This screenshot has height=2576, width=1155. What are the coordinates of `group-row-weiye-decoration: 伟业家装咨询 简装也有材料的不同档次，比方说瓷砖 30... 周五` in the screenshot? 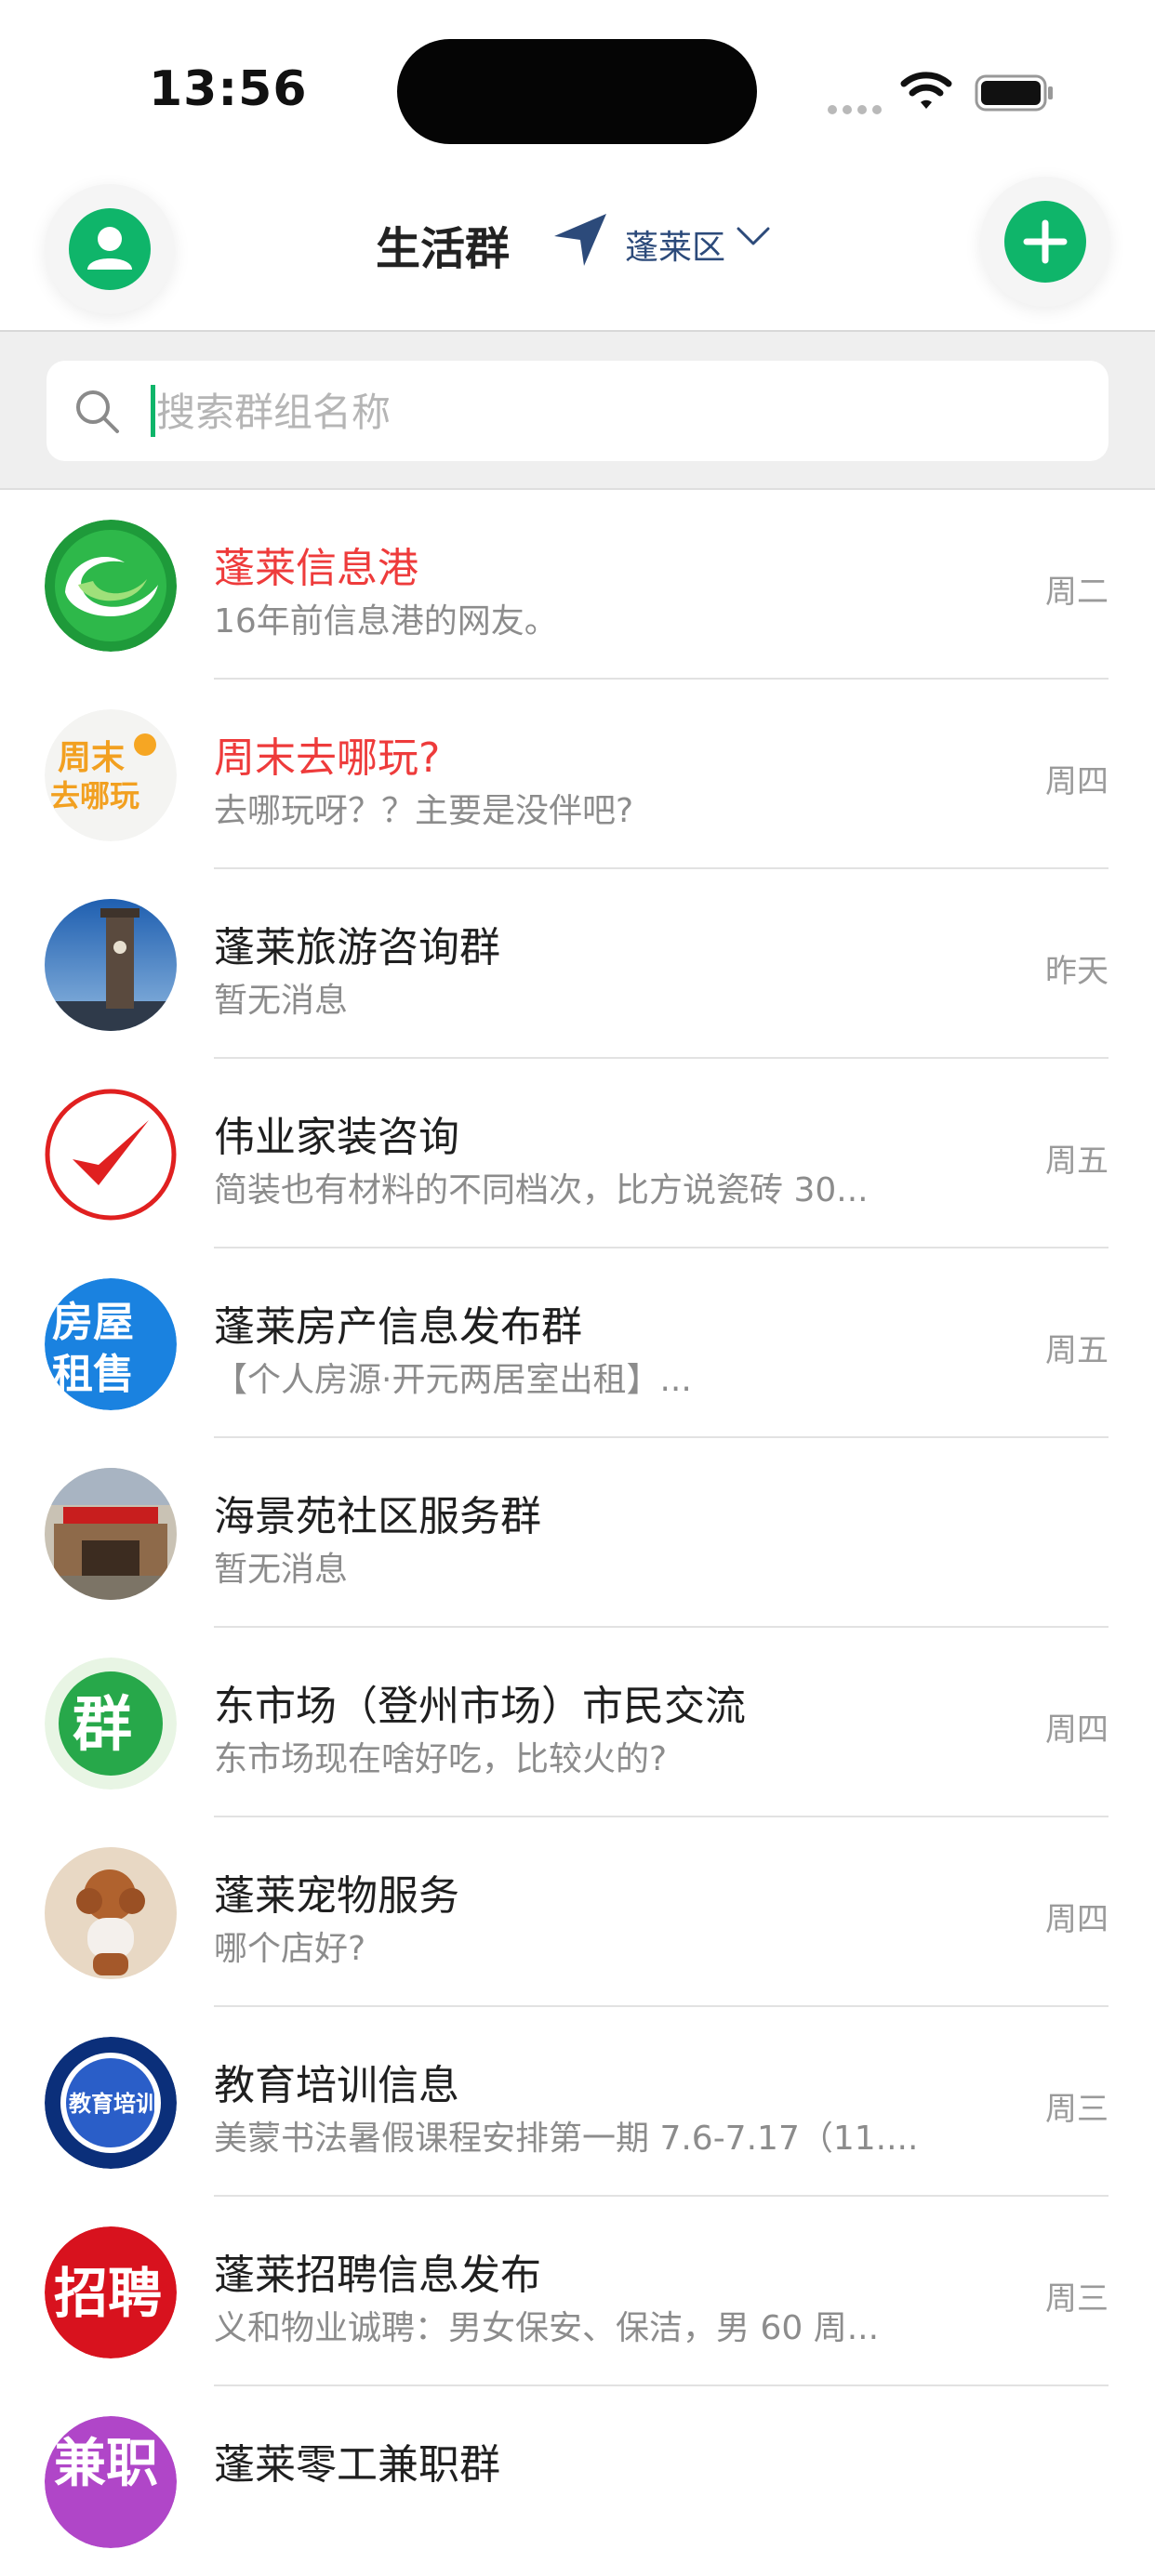 It's located at (577, 1153).